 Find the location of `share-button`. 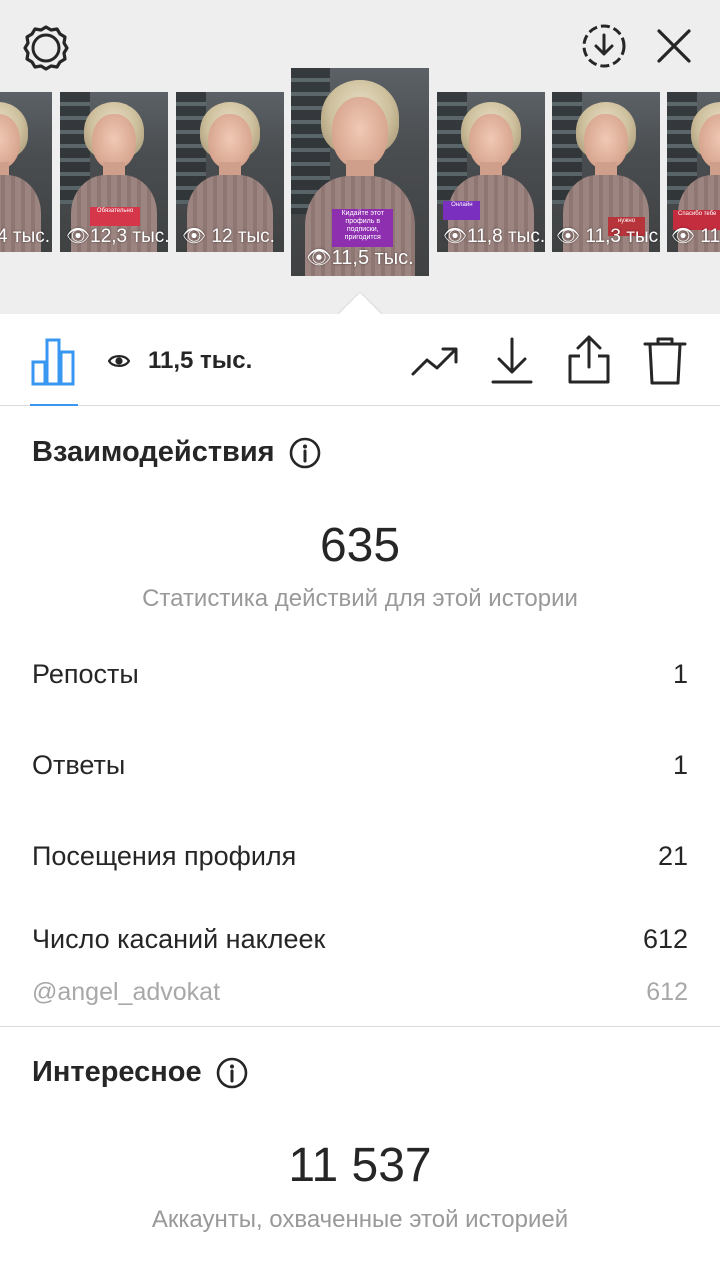

share-button is located at coordinates (589, 360).